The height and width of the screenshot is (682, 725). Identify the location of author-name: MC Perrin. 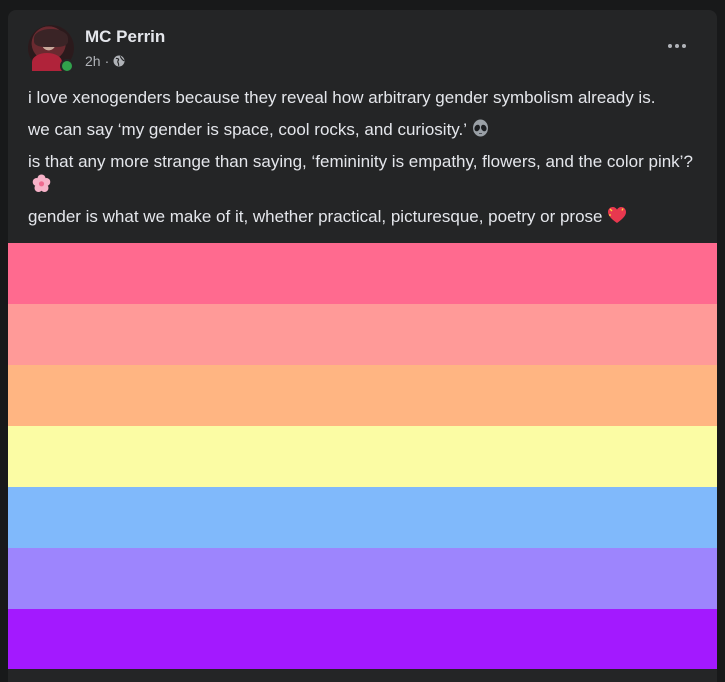
(125, 37).